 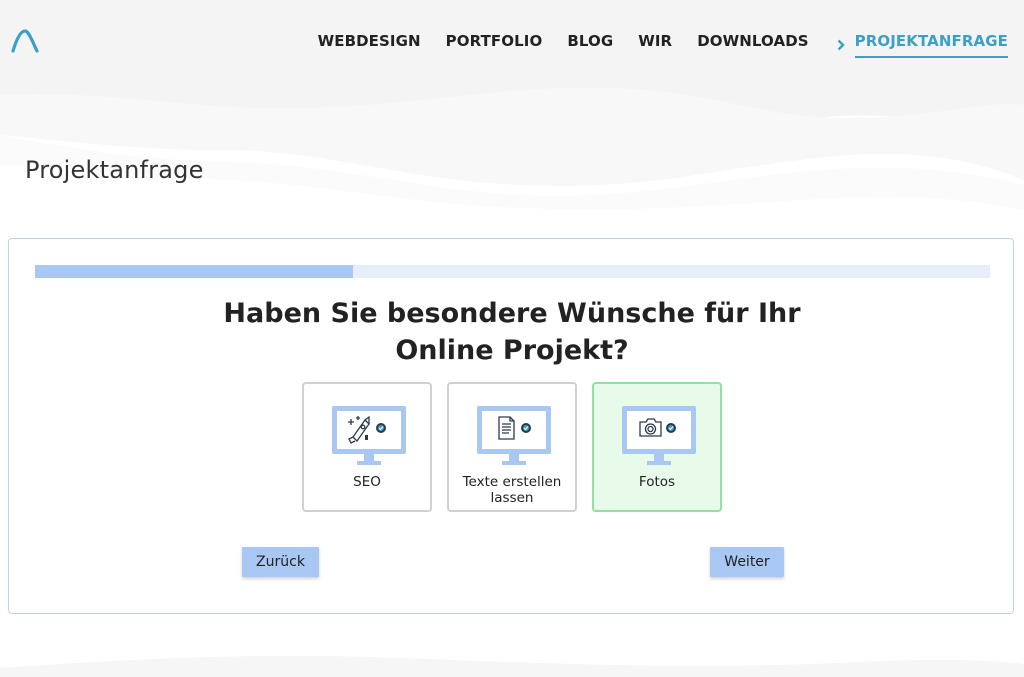 What do you see at coordinates (512, 350) in the screenshot?
I see `question-line-2: Online Projekt?` at bounding box center [512, 350].